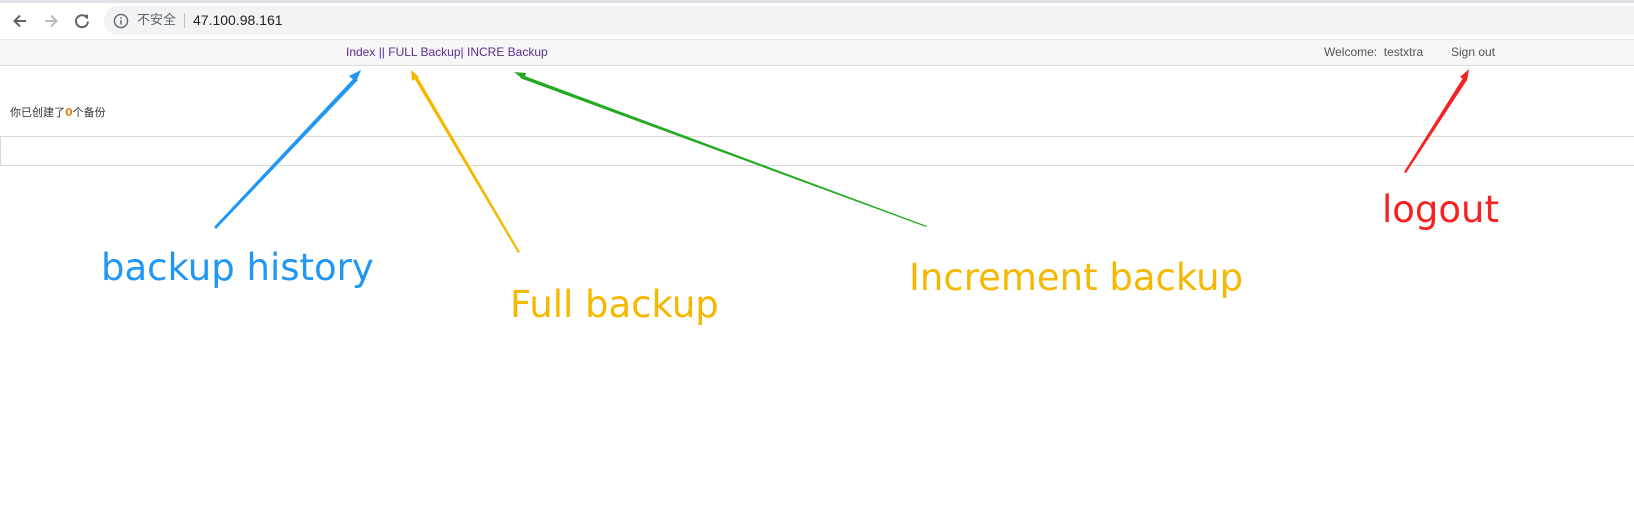  I want to click on browser-toolbar: 不安全 47.100.98.161, so click(817, 20).